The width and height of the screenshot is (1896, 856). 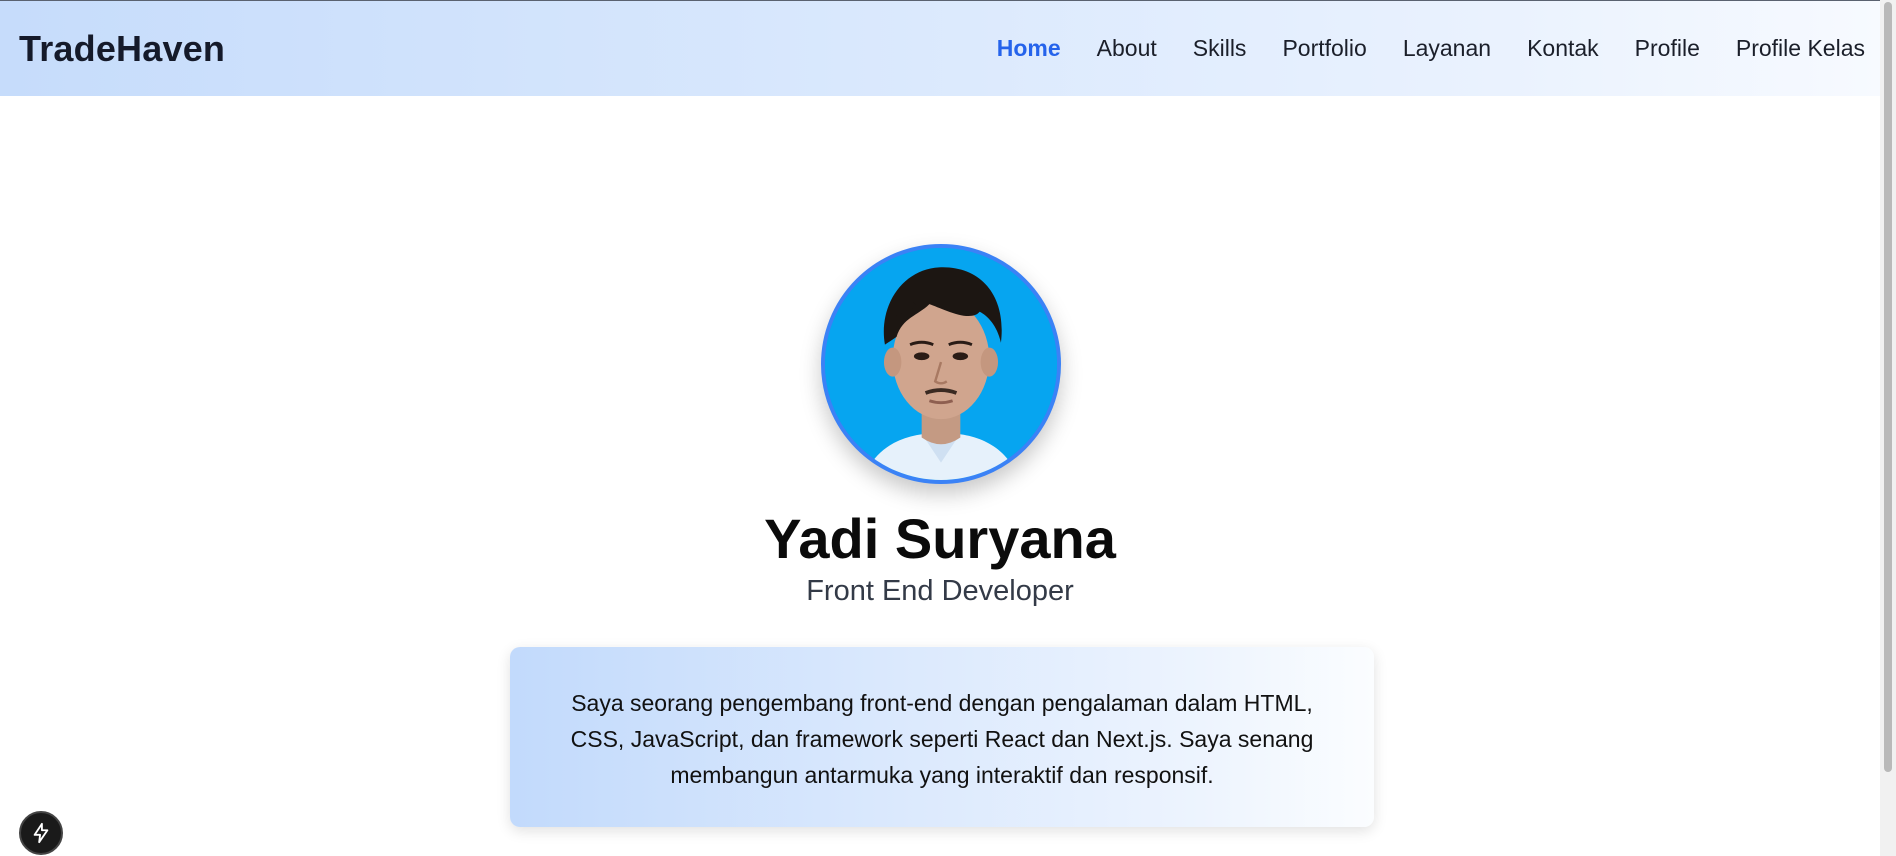 I want to click on nav-link-about: About, so click(x=1127, y=48).